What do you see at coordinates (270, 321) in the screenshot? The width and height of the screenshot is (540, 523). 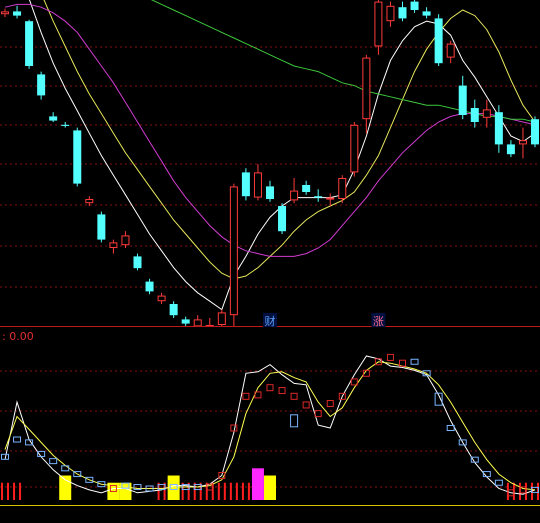 I see `marker-label: 财` at bounding box center [270, 321].